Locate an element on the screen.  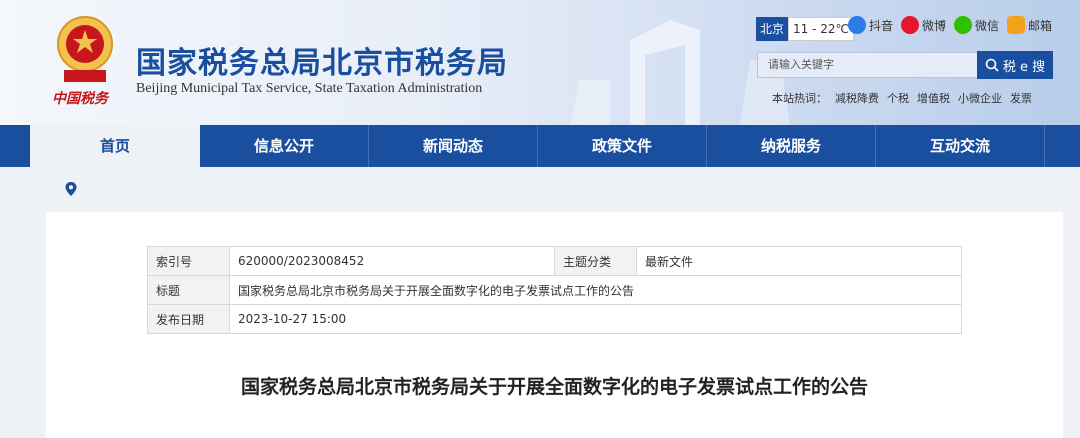
date-value: 2023-10-27 15:00 is located at coordinates (595, 319).